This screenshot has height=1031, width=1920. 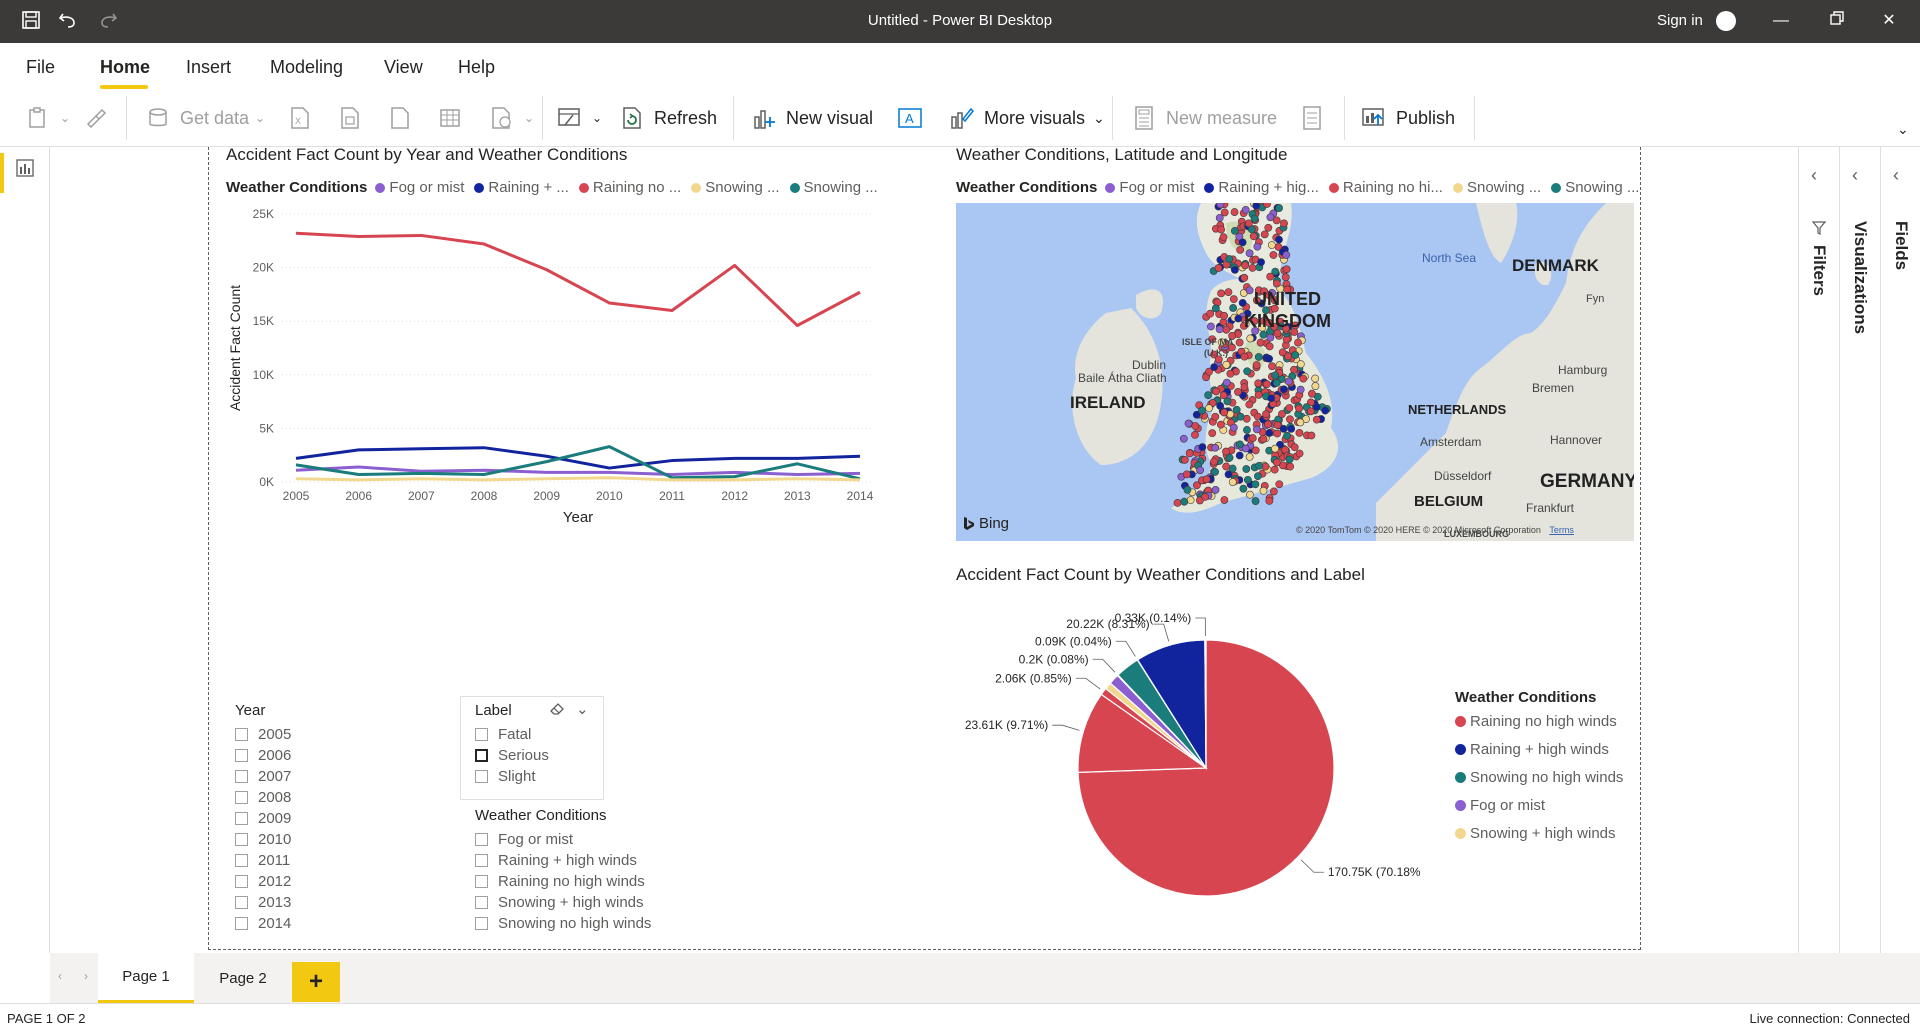 What do you see at coordinates (316, 982) in the screenshot?
I see `add-page-button: +` at bounding box center [316, 982].